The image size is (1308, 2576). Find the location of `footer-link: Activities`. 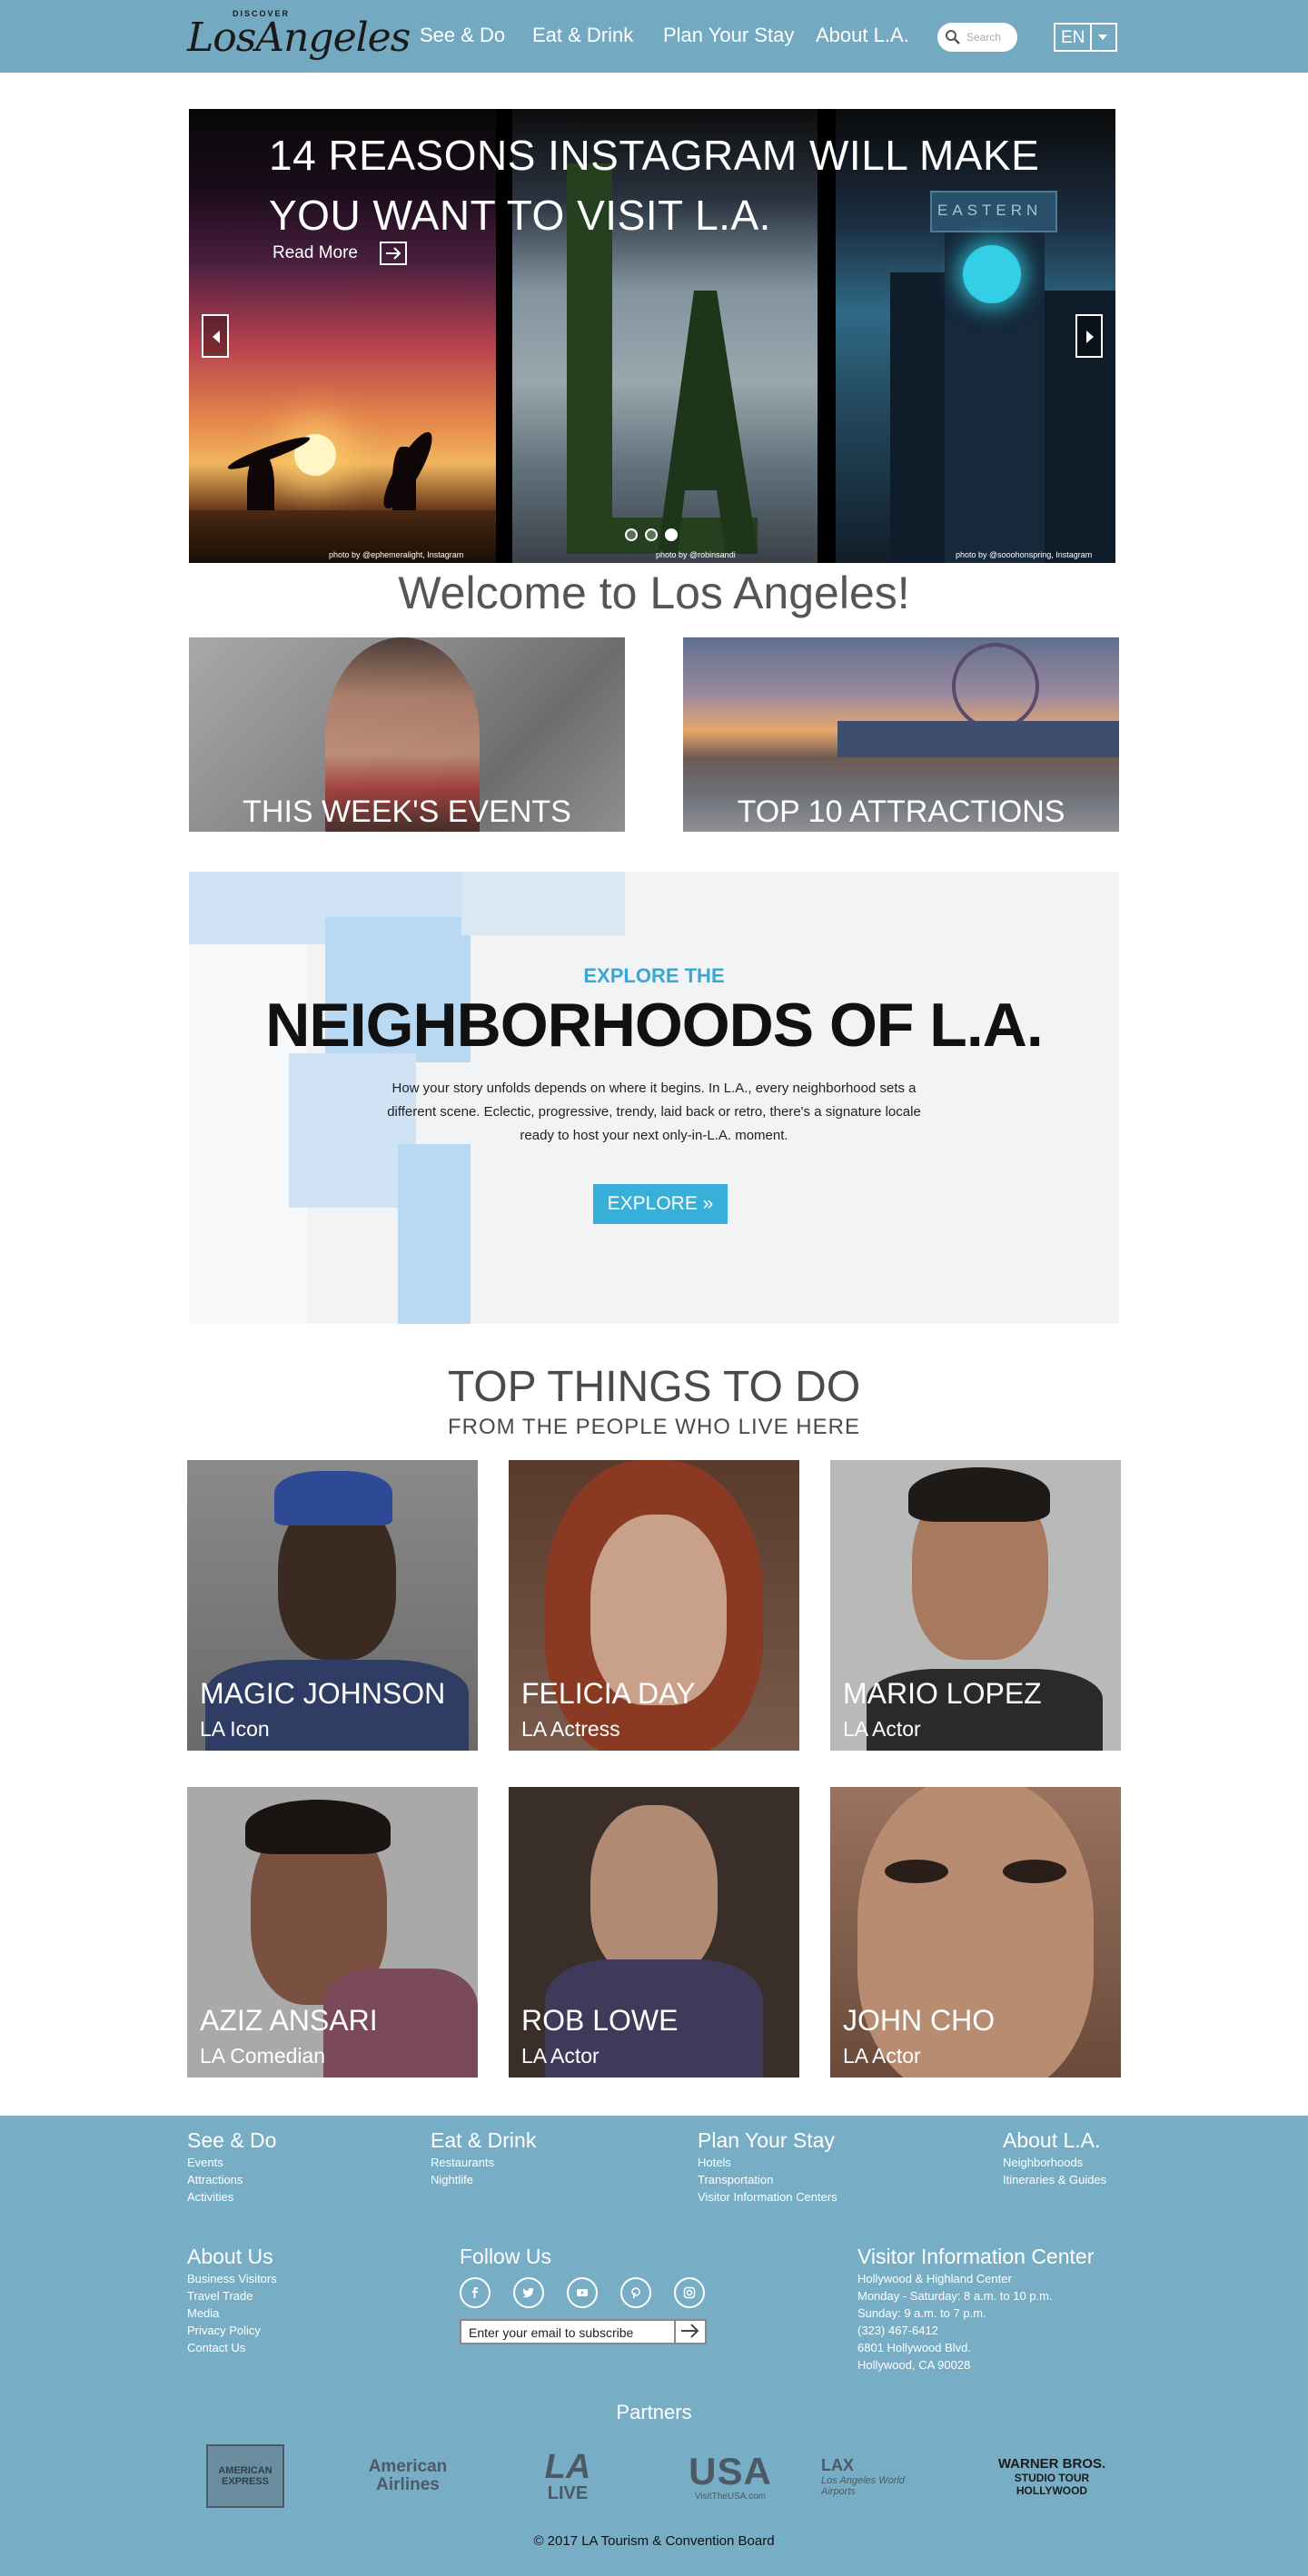

footer-link: Activities is located at coordinates (210, 2197).